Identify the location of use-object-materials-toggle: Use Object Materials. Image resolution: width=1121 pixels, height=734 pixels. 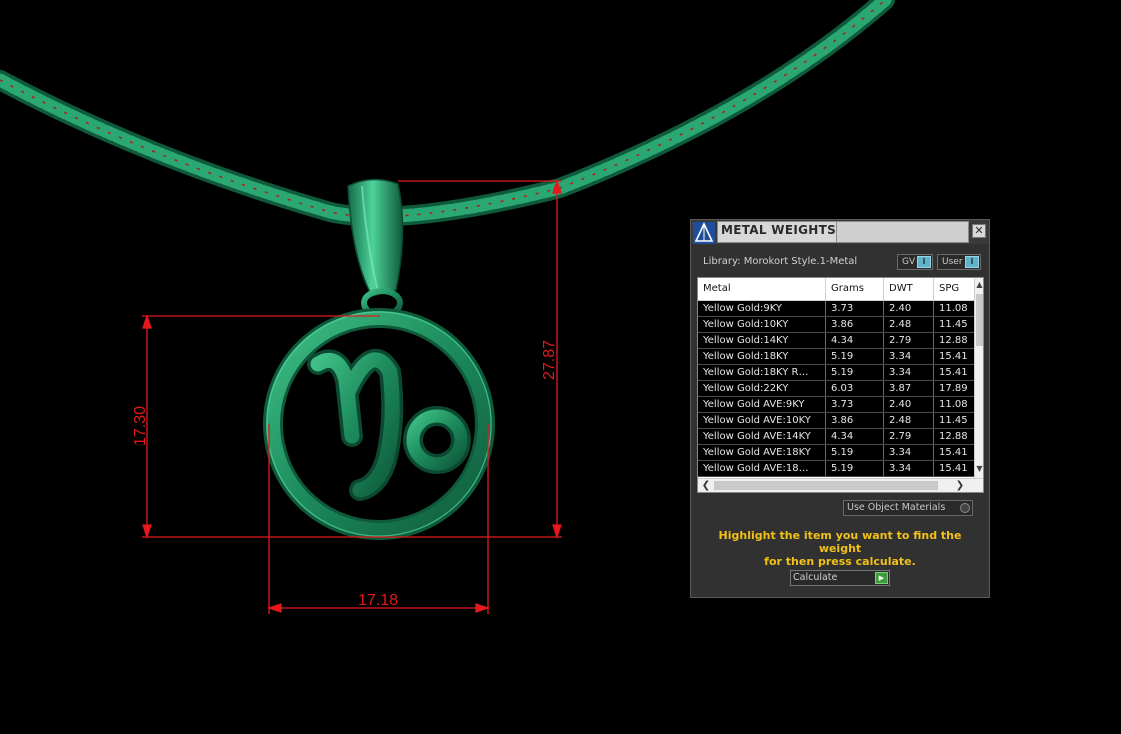
(908, 508).